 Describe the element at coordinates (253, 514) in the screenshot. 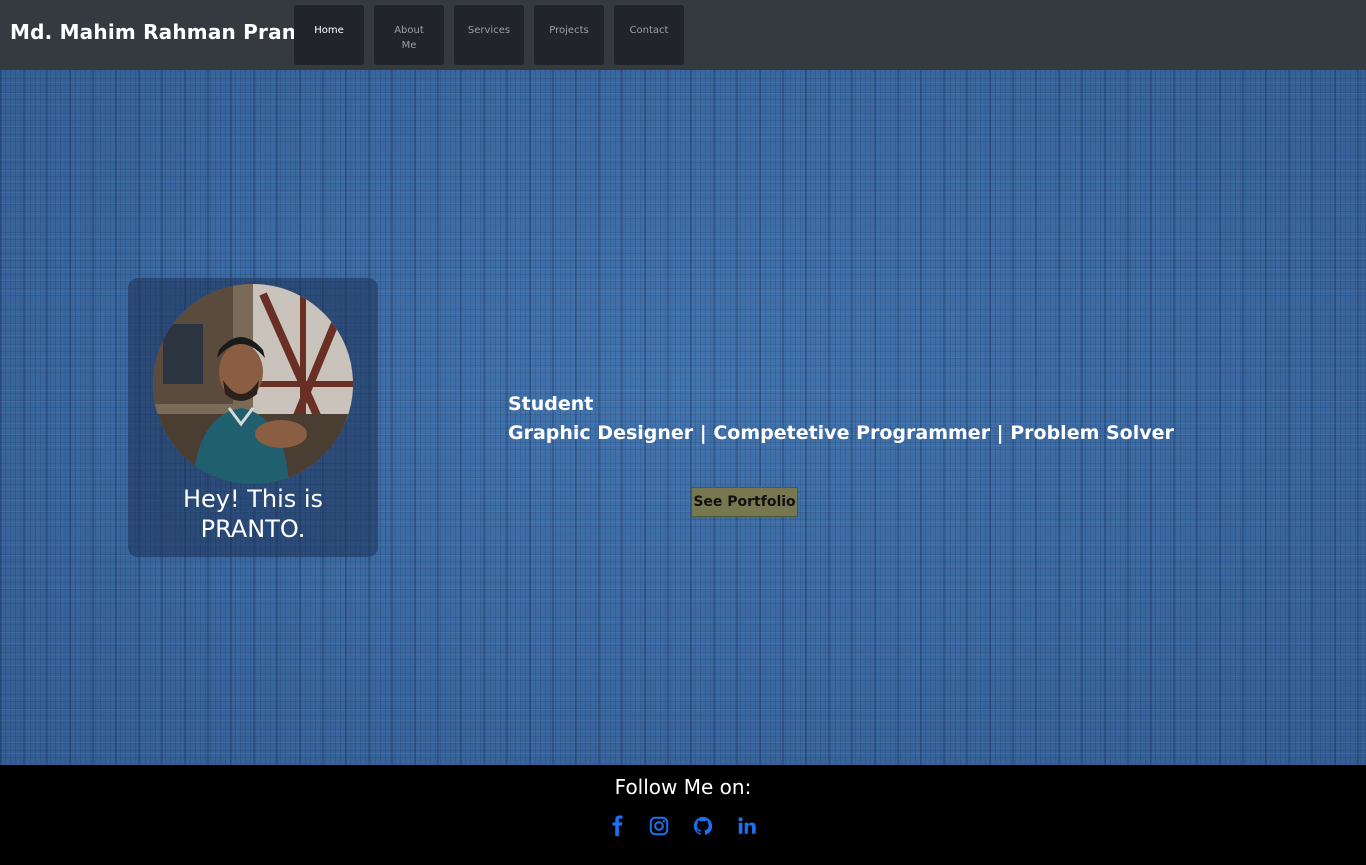

I see `greeting-text: Hey! This is PRANTO.` at that location.